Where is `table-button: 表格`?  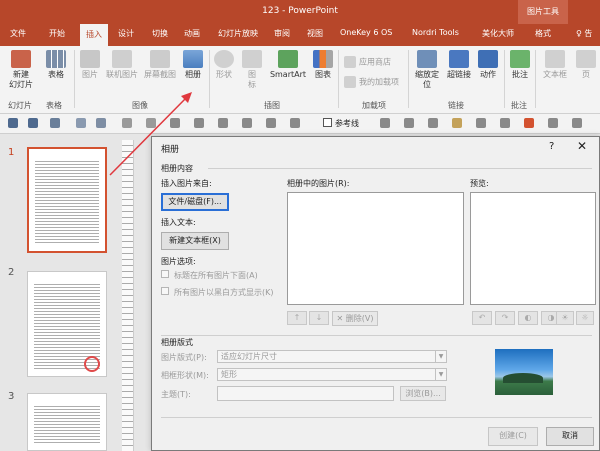 table-button: 表格 is located at coordinates (56, 65).